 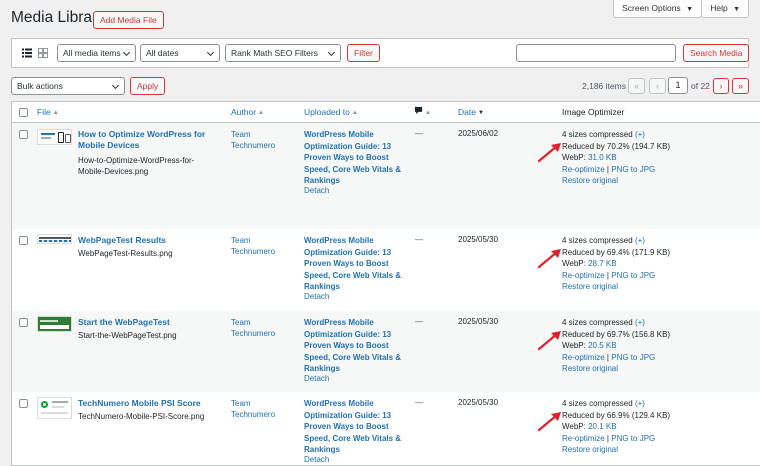 I want to click on last-page-button: », so click(x=740, y=86).